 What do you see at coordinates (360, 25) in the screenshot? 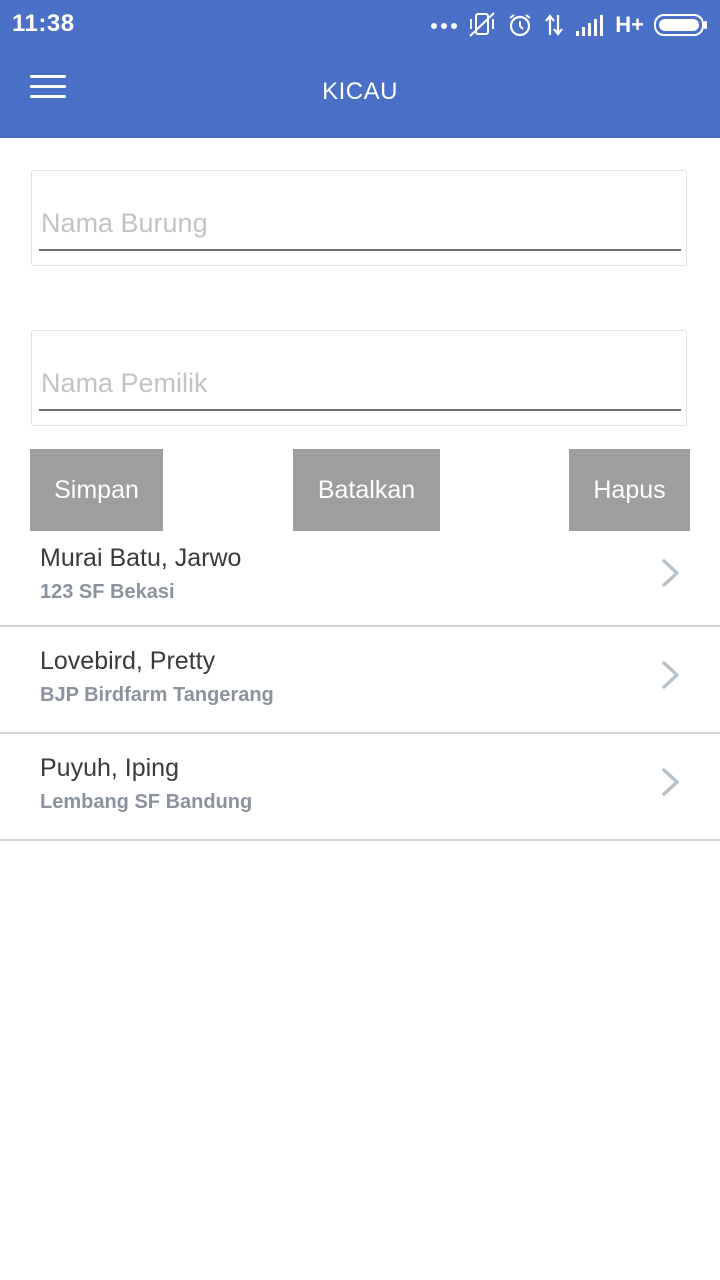
I see `status-bar: 11:38 H+` at bounding box center [360, 25].